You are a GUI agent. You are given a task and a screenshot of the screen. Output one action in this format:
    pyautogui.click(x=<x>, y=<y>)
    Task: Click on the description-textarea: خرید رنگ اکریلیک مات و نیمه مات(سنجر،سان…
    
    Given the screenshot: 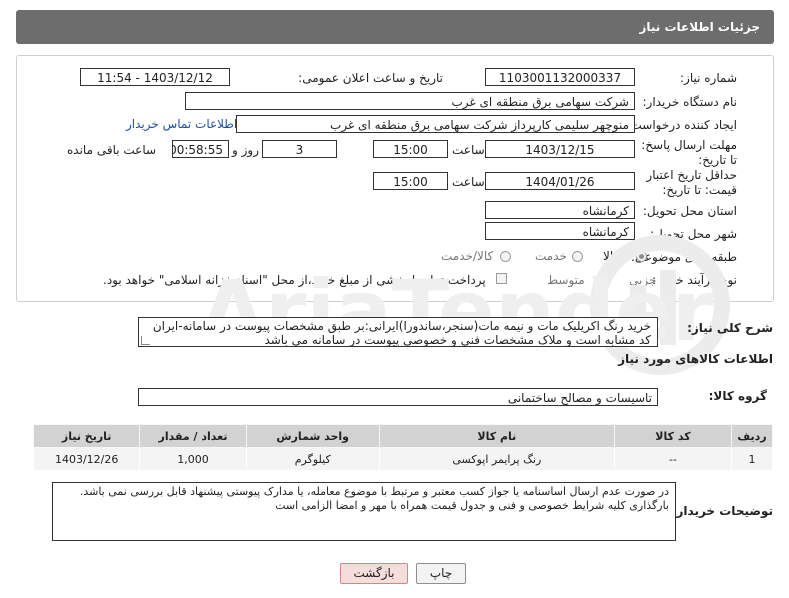 What is the action you would take?
    pyautogui.click(x=398, y=332)
    